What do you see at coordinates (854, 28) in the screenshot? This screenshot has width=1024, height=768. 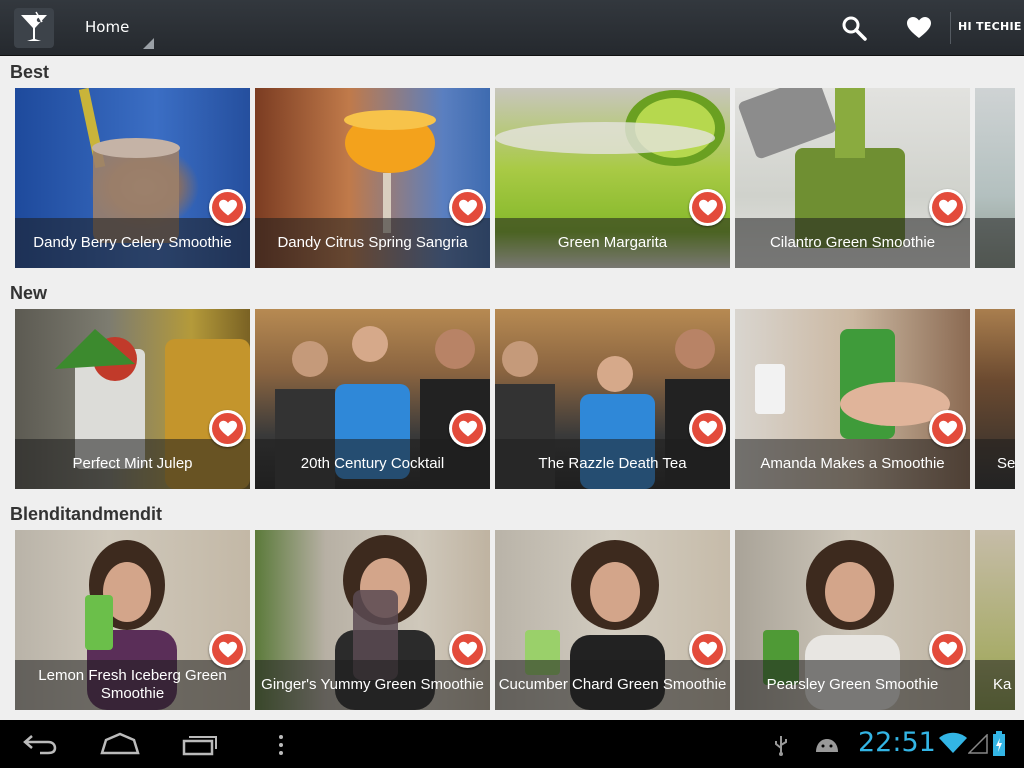 I see `search-icon` at bounding box center [854, 28].